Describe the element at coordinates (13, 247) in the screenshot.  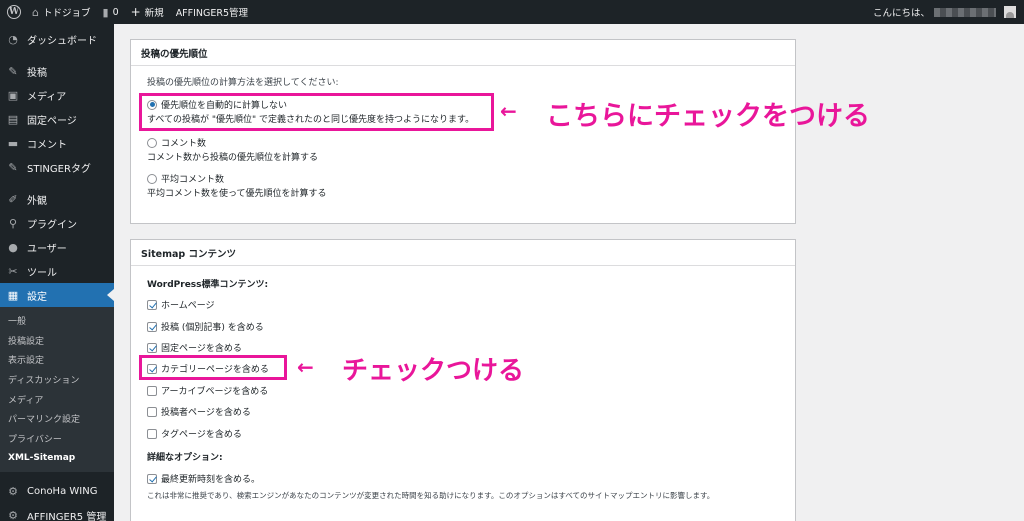
I see `user-icon: ●` at that location.